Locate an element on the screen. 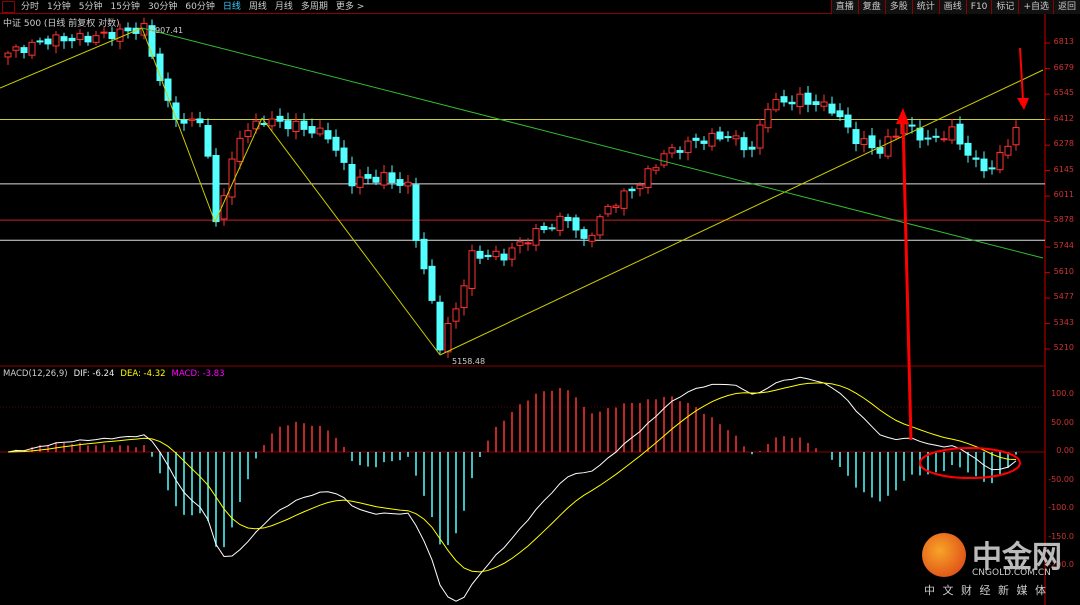 The image size is (1080, 605). price-axis-label: 6145 is located at coordinates (1063, 169).